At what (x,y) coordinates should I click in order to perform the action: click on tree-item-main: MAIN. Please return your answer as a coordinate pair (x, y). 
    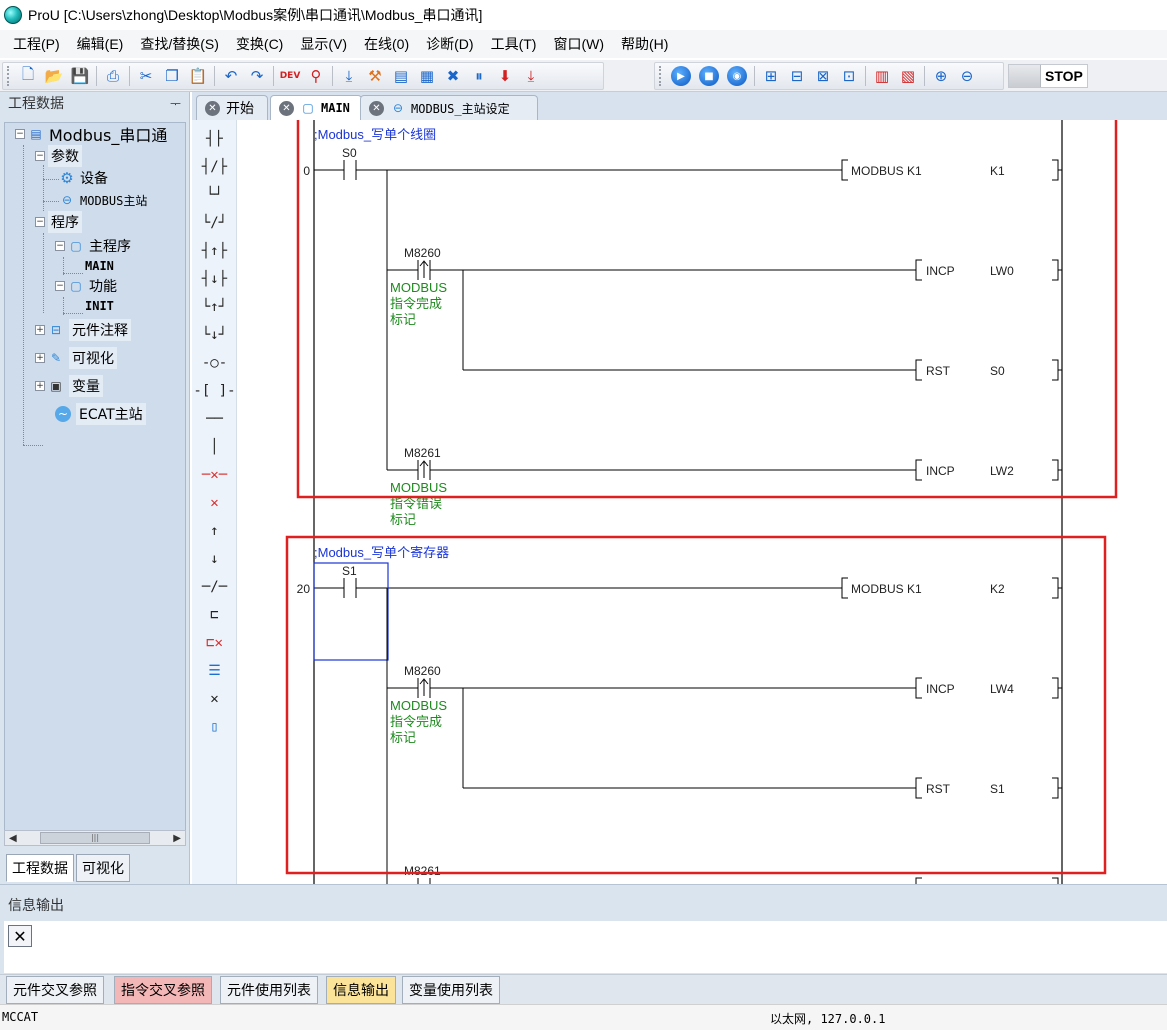
    Looking at the image, I should click on (99, 266).